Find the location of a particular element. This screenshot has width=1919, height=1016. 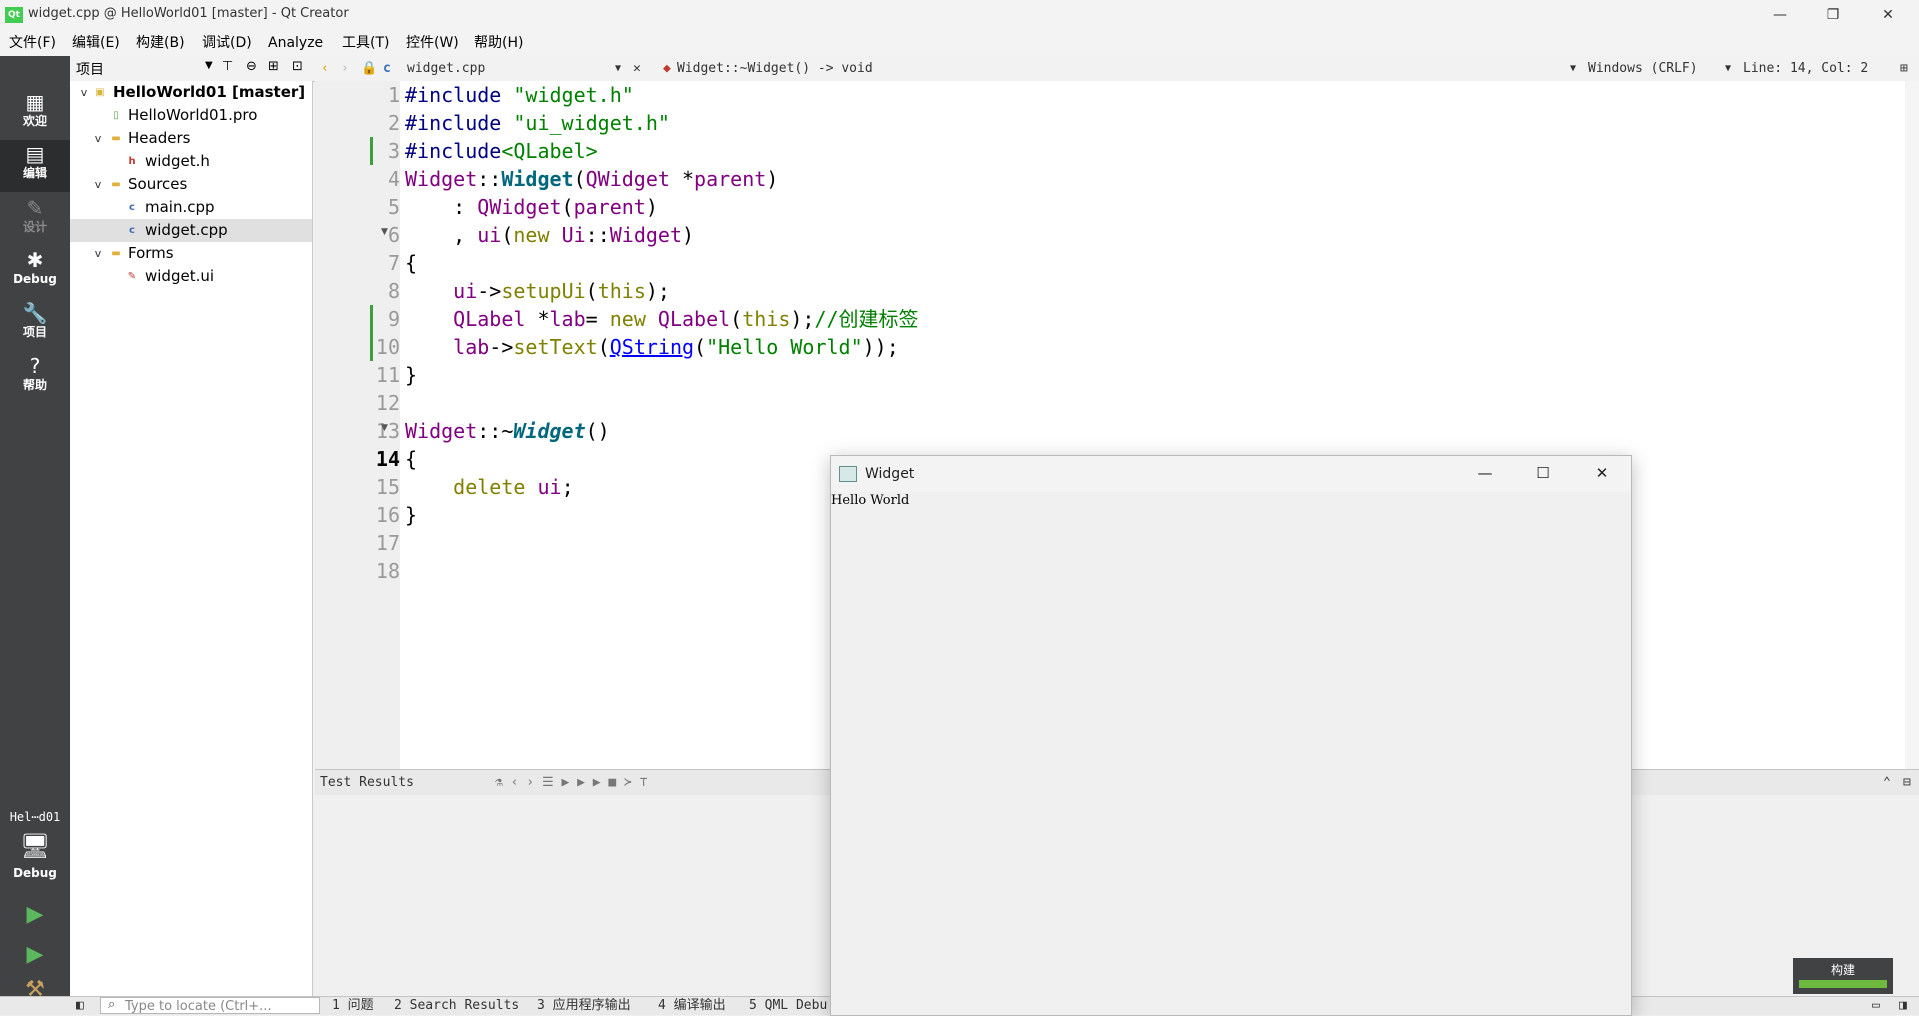

mode-welcome: ▦ 欢迎 is located at coordinates (35, 114).